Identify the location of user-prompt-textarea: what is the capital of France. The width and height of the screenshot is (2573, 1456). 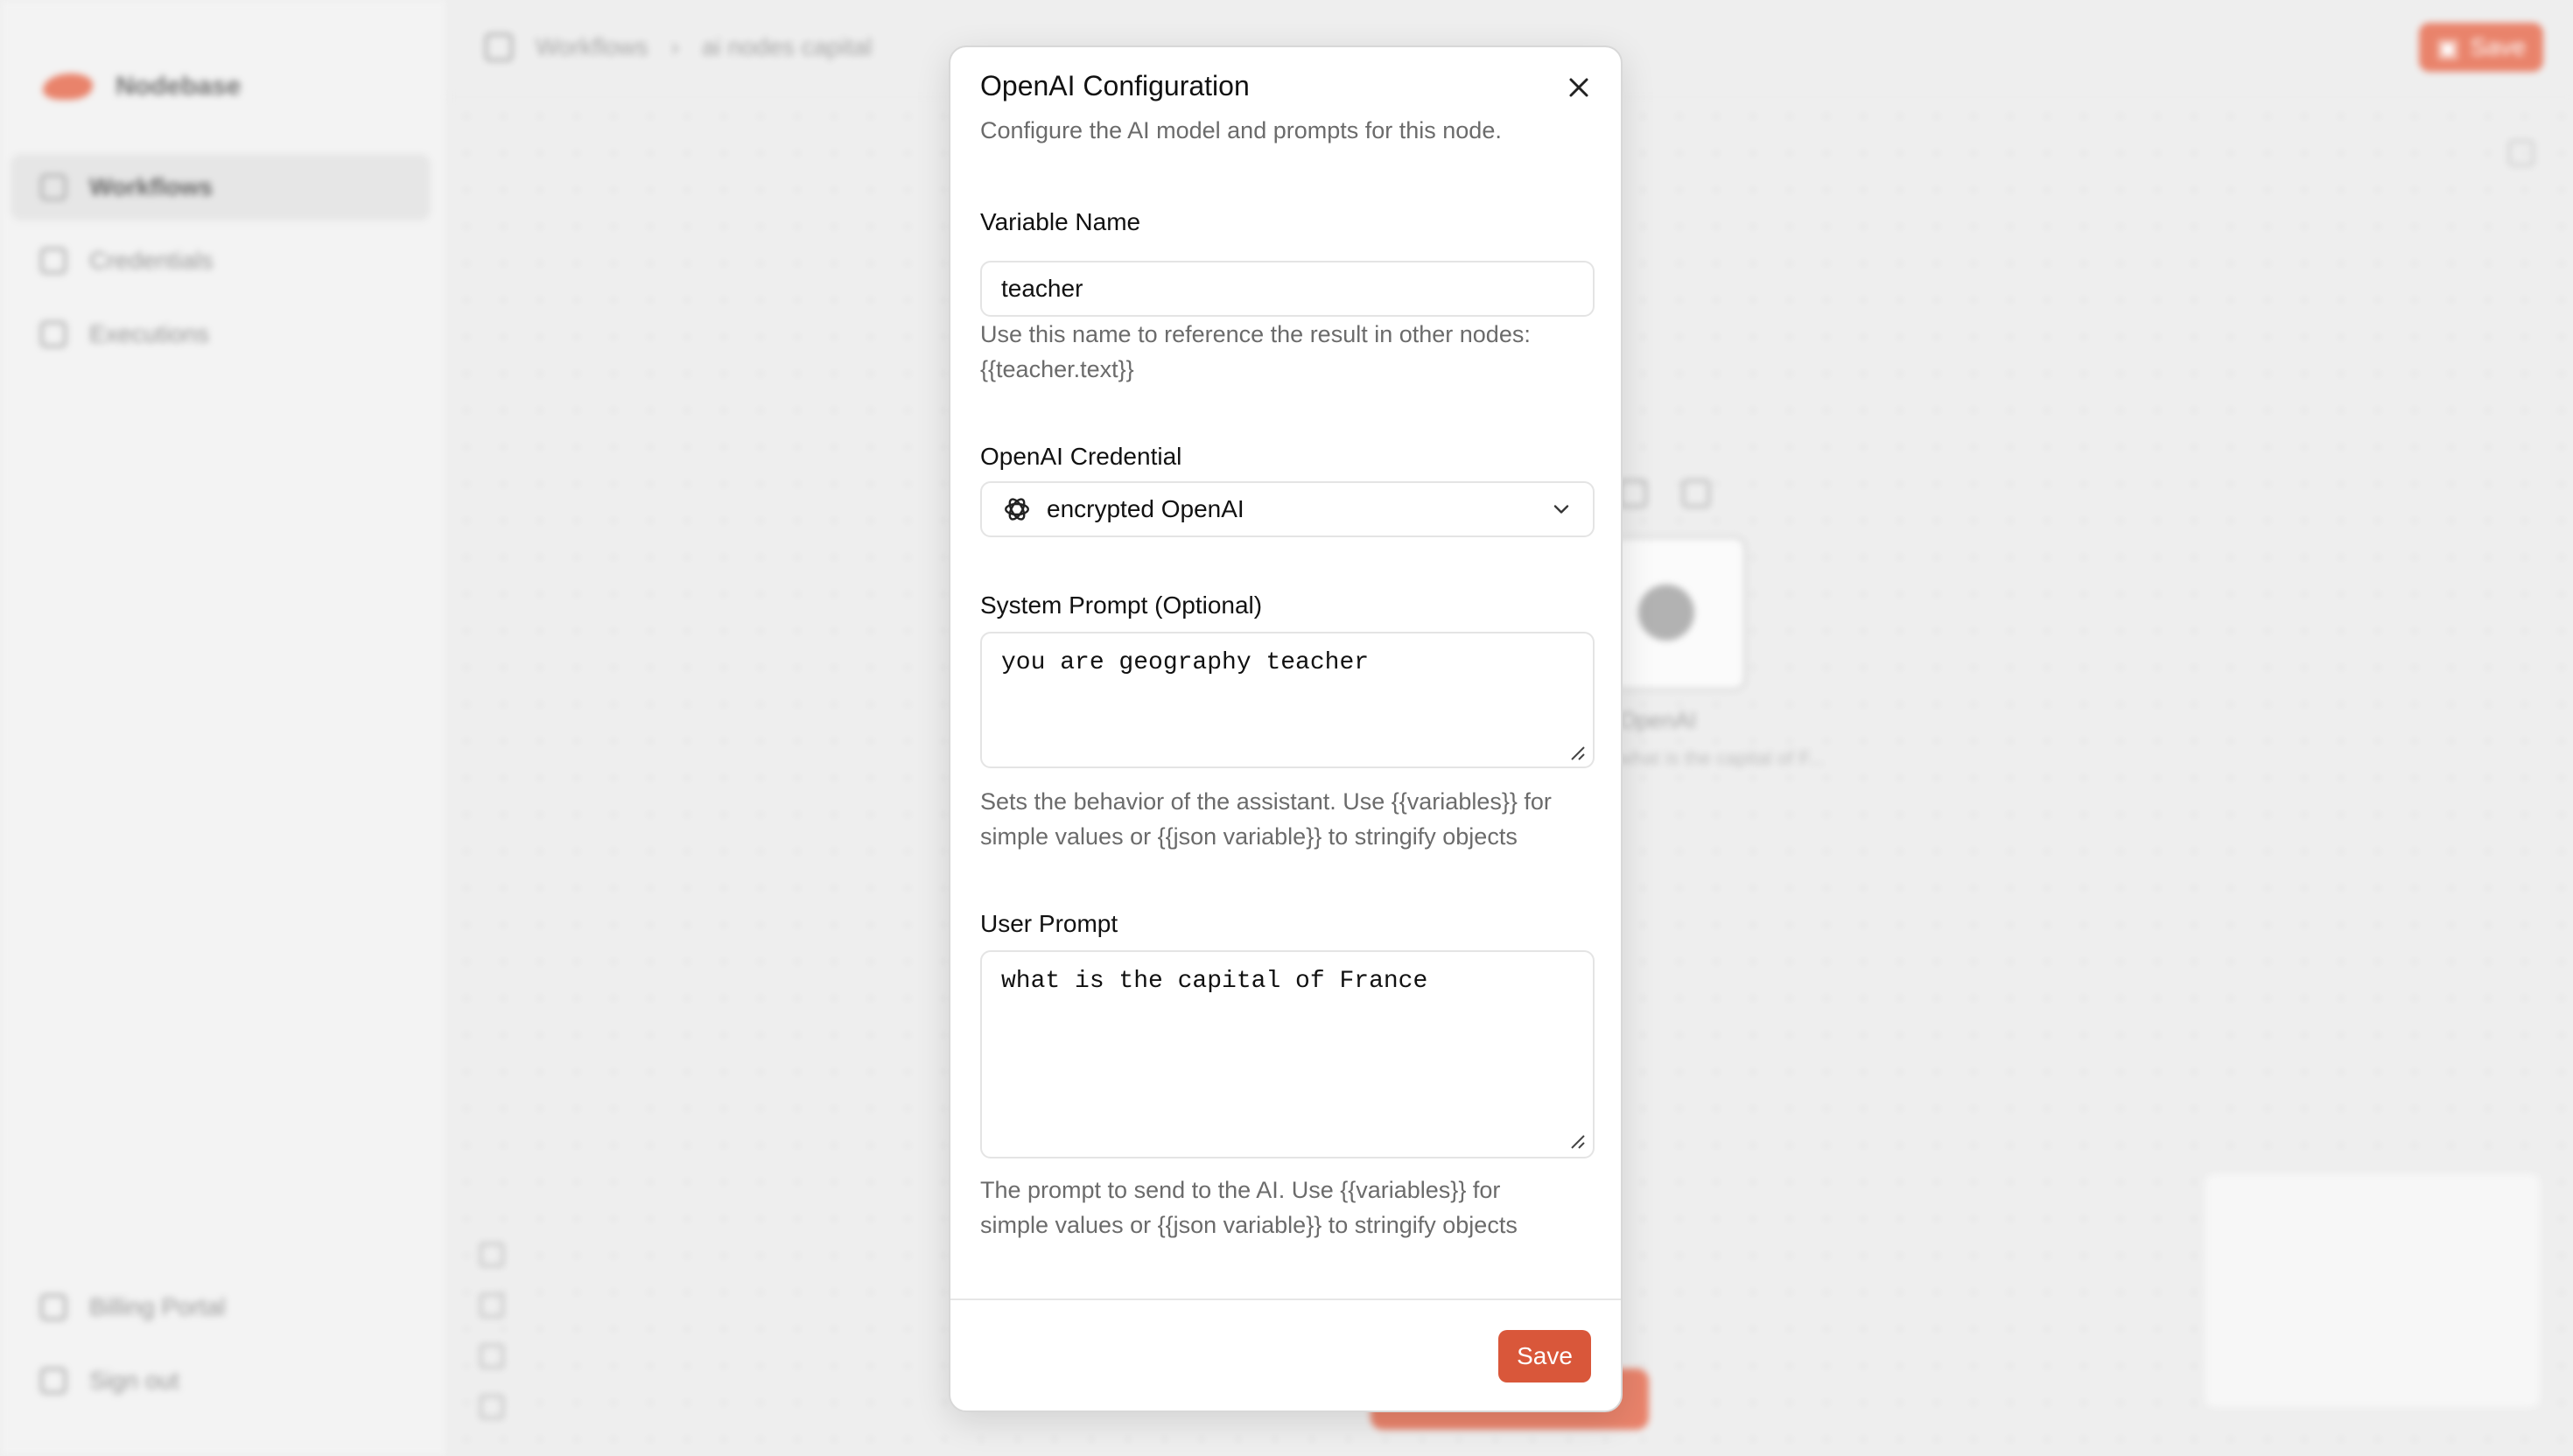
(1287, 1054).